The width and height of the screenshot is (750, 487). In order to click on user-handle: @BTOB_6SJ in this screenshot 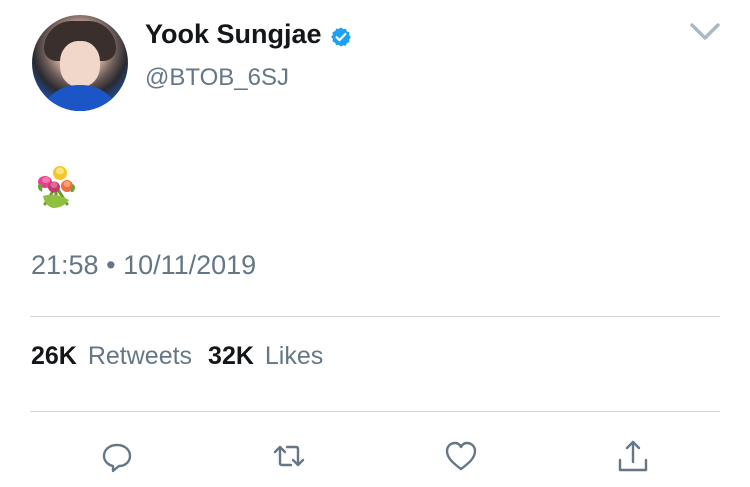, I will do `click(217, 78)`.